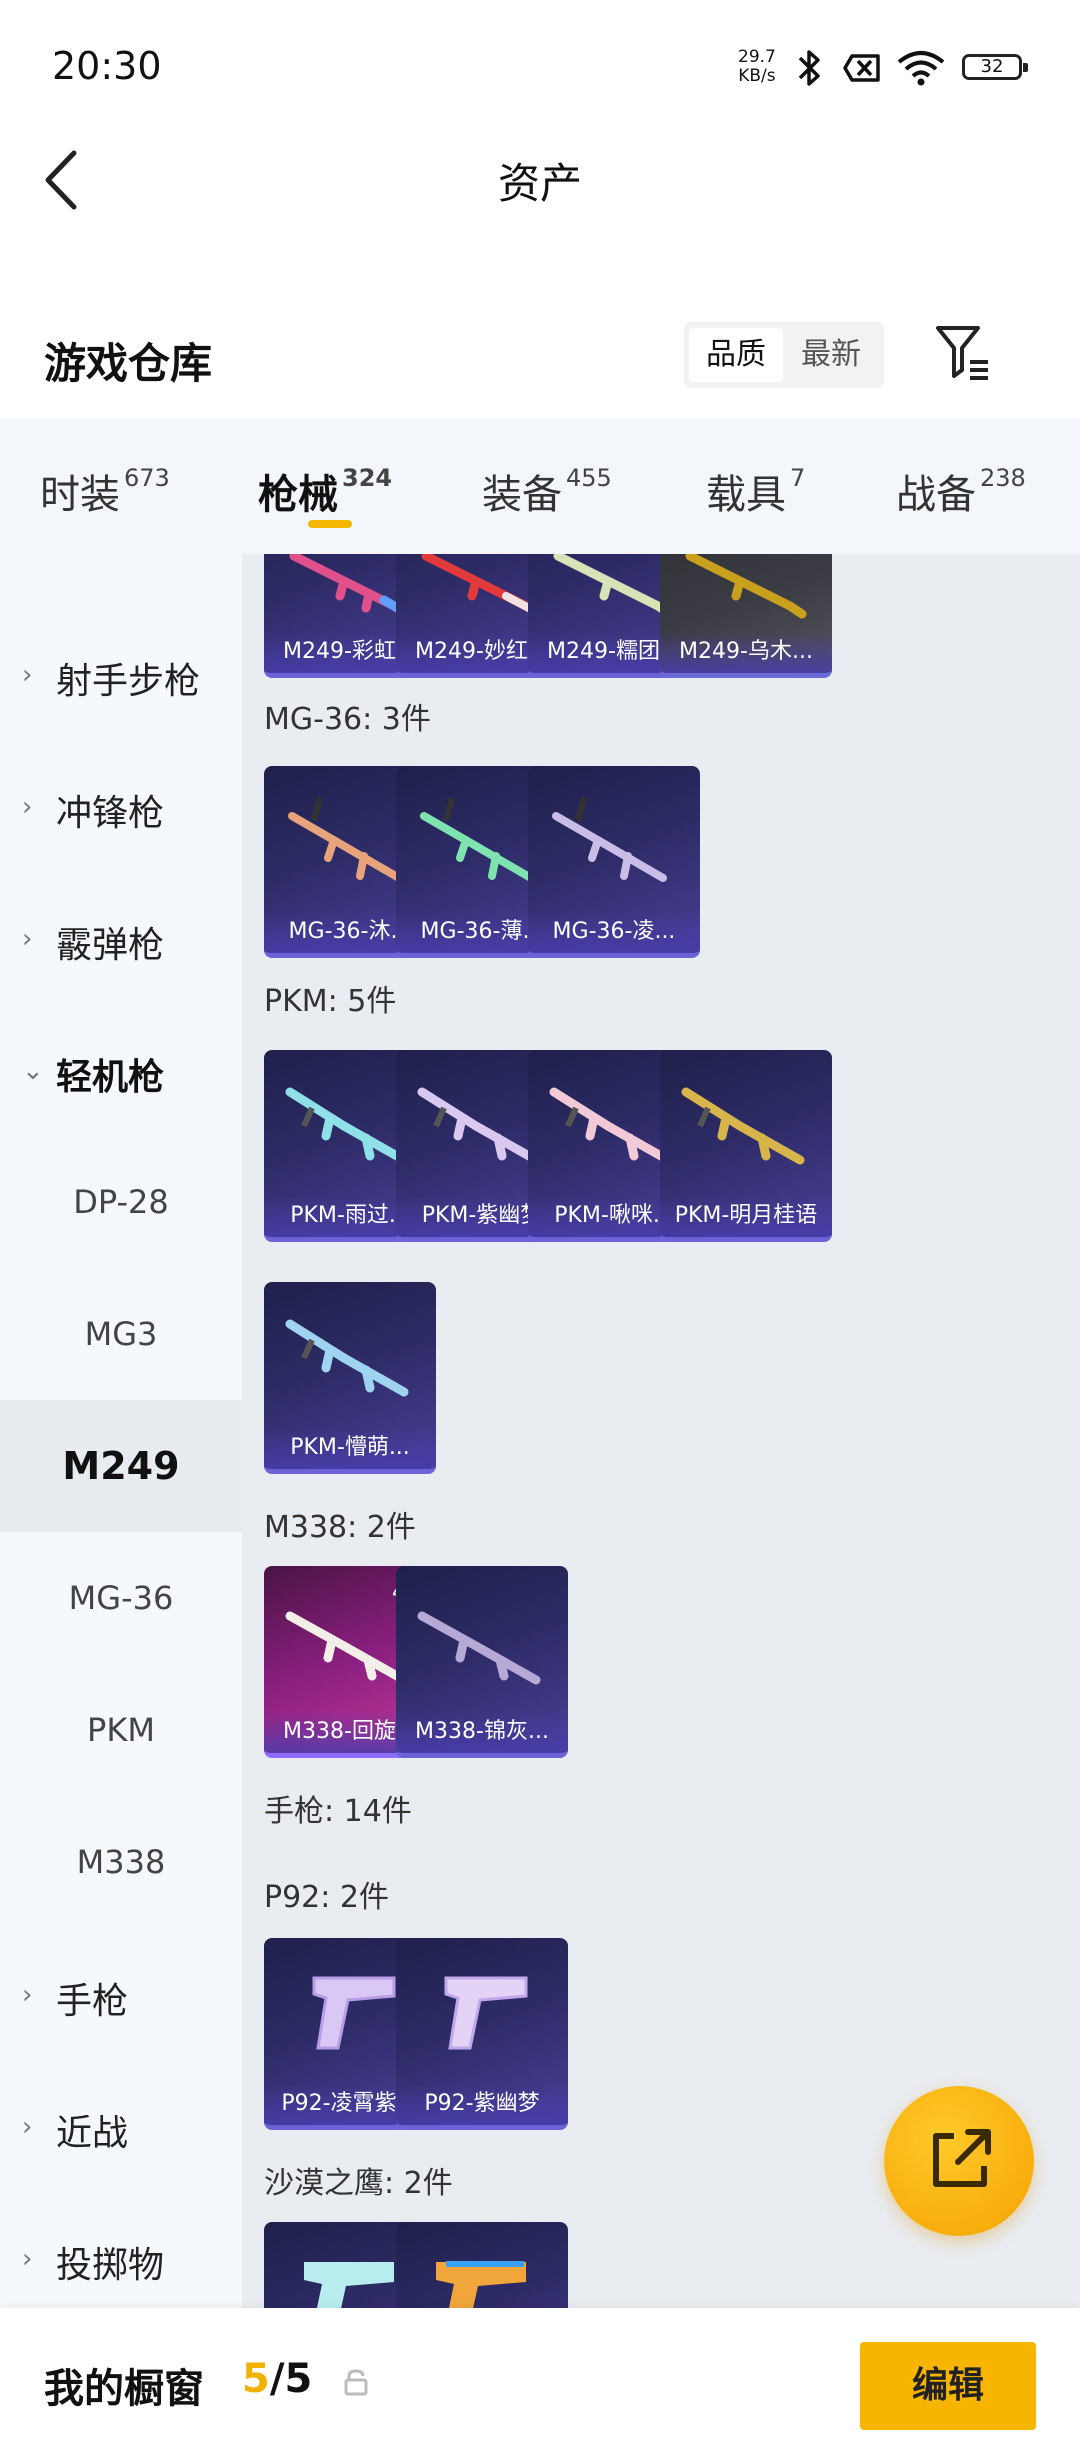 This screenshot has width=1080, height=2460. What do you see at coordinates (128, 363) in the screenshot?
I see `warehouse-title: 游戏仓库` at bounding box center [128, 363].